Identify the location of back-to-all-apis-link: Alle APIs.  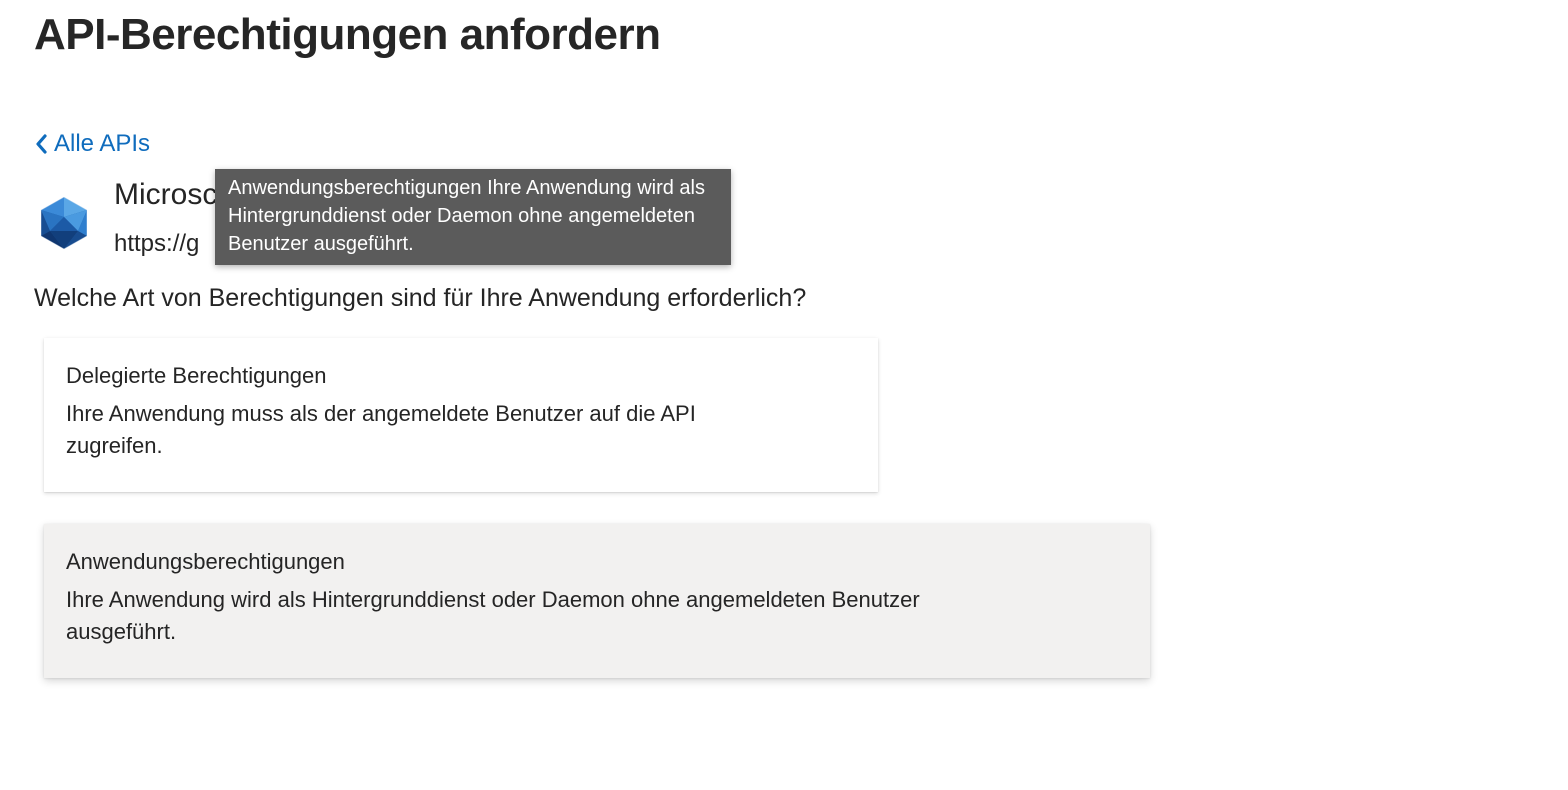
(92, 144).